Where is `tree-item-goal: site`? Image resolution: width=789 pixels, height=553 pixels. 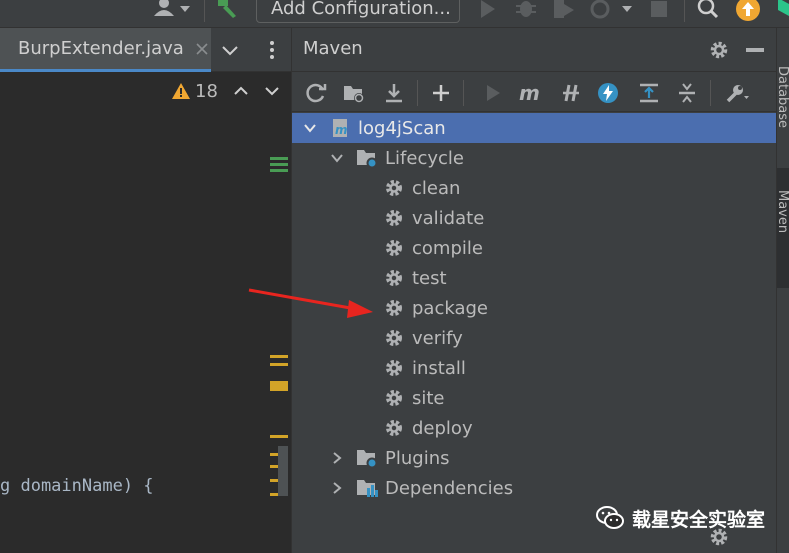 tree-item-goal: site is located at coordinates (534, 398).